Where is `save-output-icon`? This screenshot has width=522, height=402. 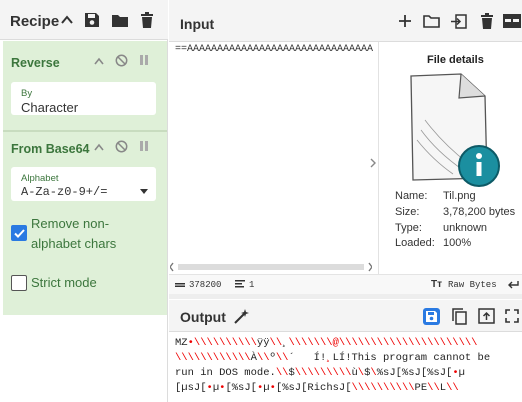 save-output-icon is located at coordinates (431, 316).